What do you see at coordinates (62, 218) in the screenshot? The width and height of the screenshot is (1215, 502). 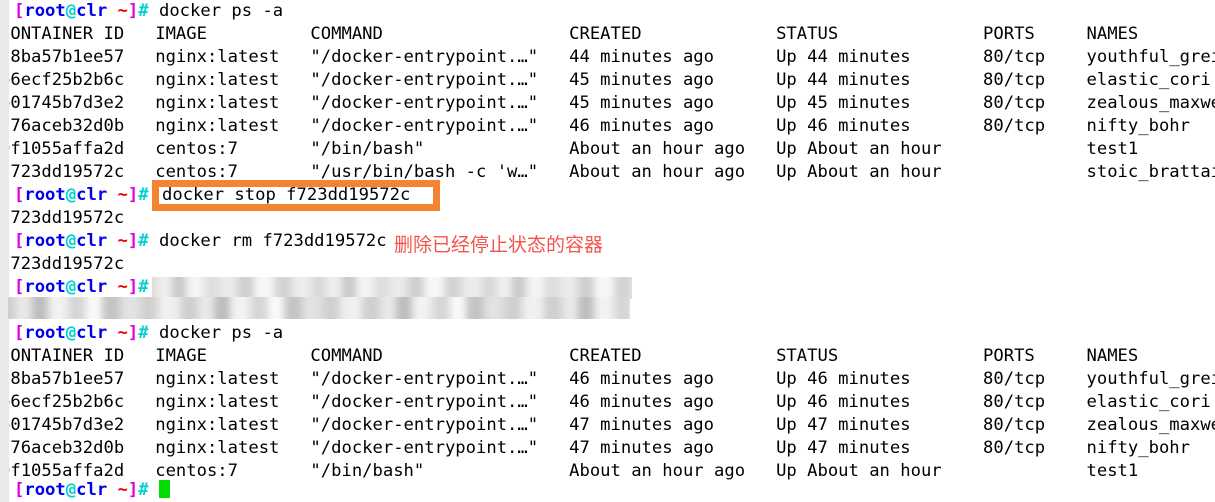 I see `output-stopped-container-id: f723dd19572c` at bounding box center [62, 218].